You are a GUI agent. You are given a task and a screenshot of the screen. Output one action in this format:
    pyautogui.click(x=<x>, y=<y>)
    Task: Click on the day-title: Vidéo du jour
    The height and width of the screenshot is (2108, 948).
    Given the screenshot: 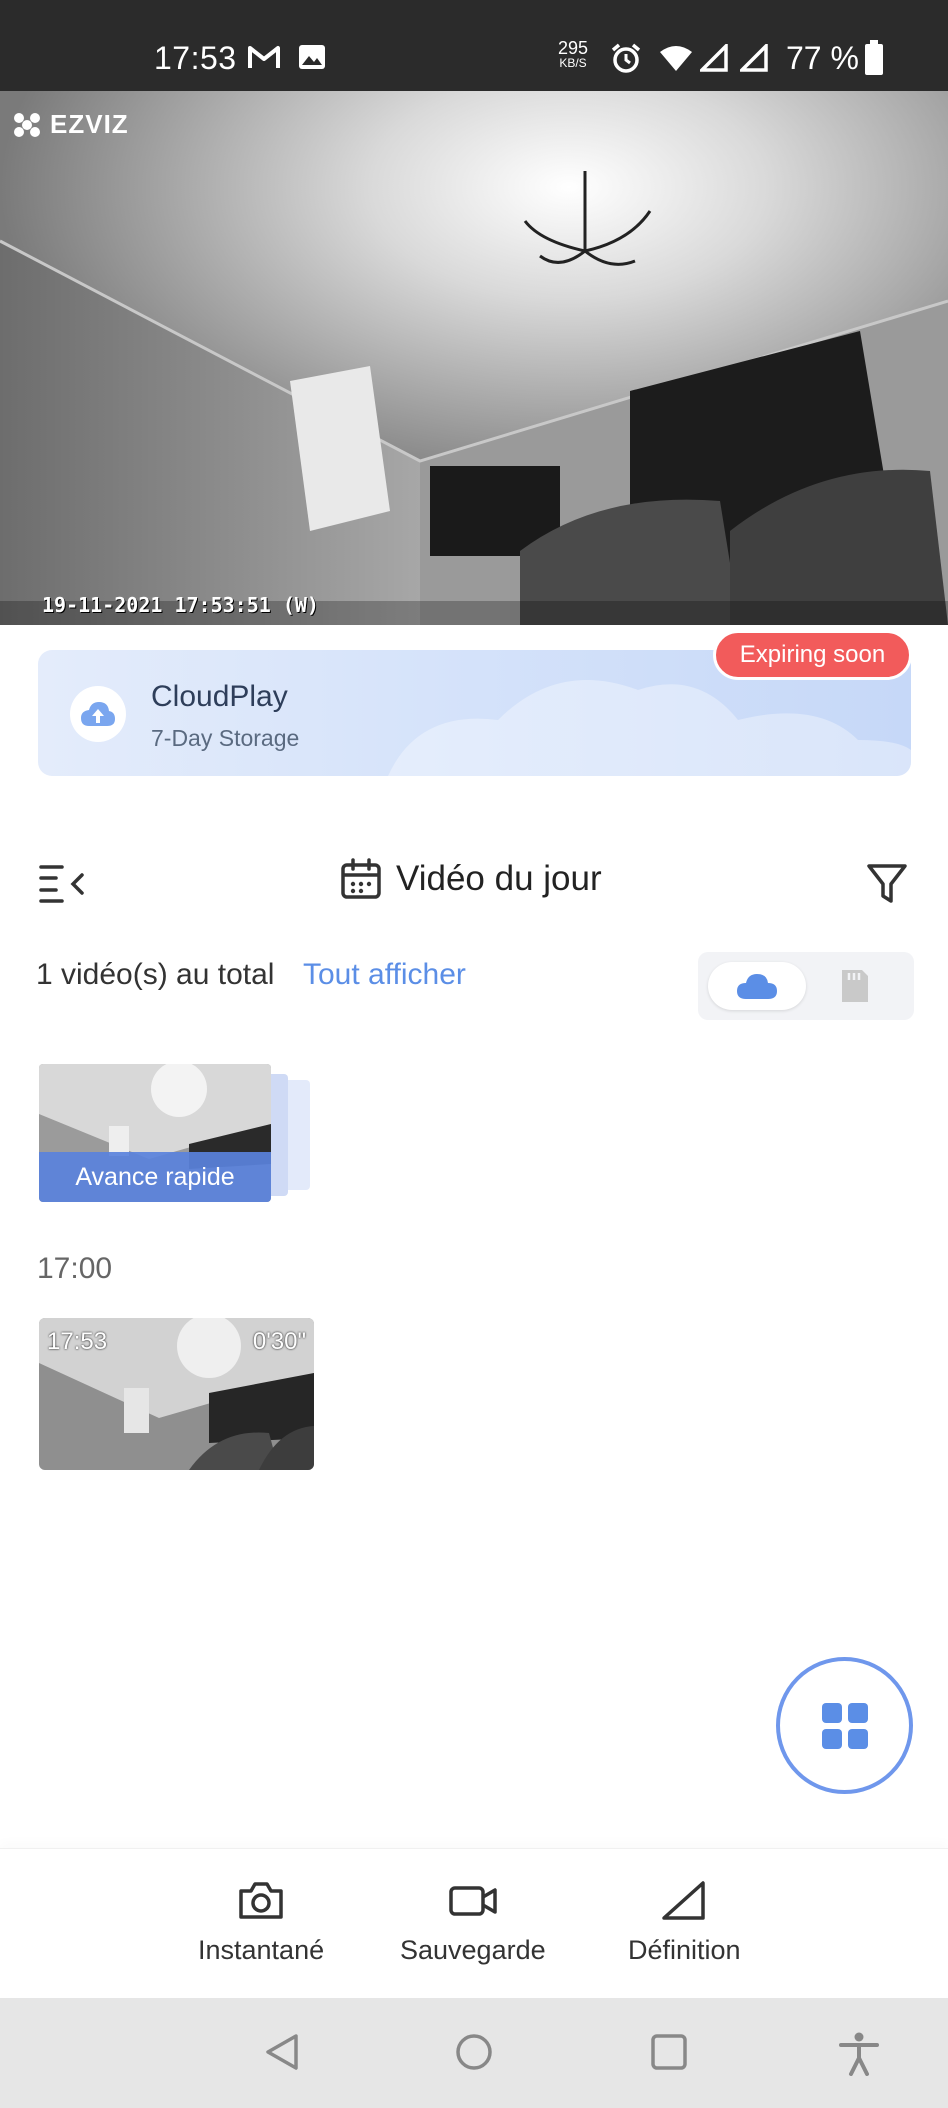 What is the action you would take?
    pyautogui.click(x=499, y=878)
    